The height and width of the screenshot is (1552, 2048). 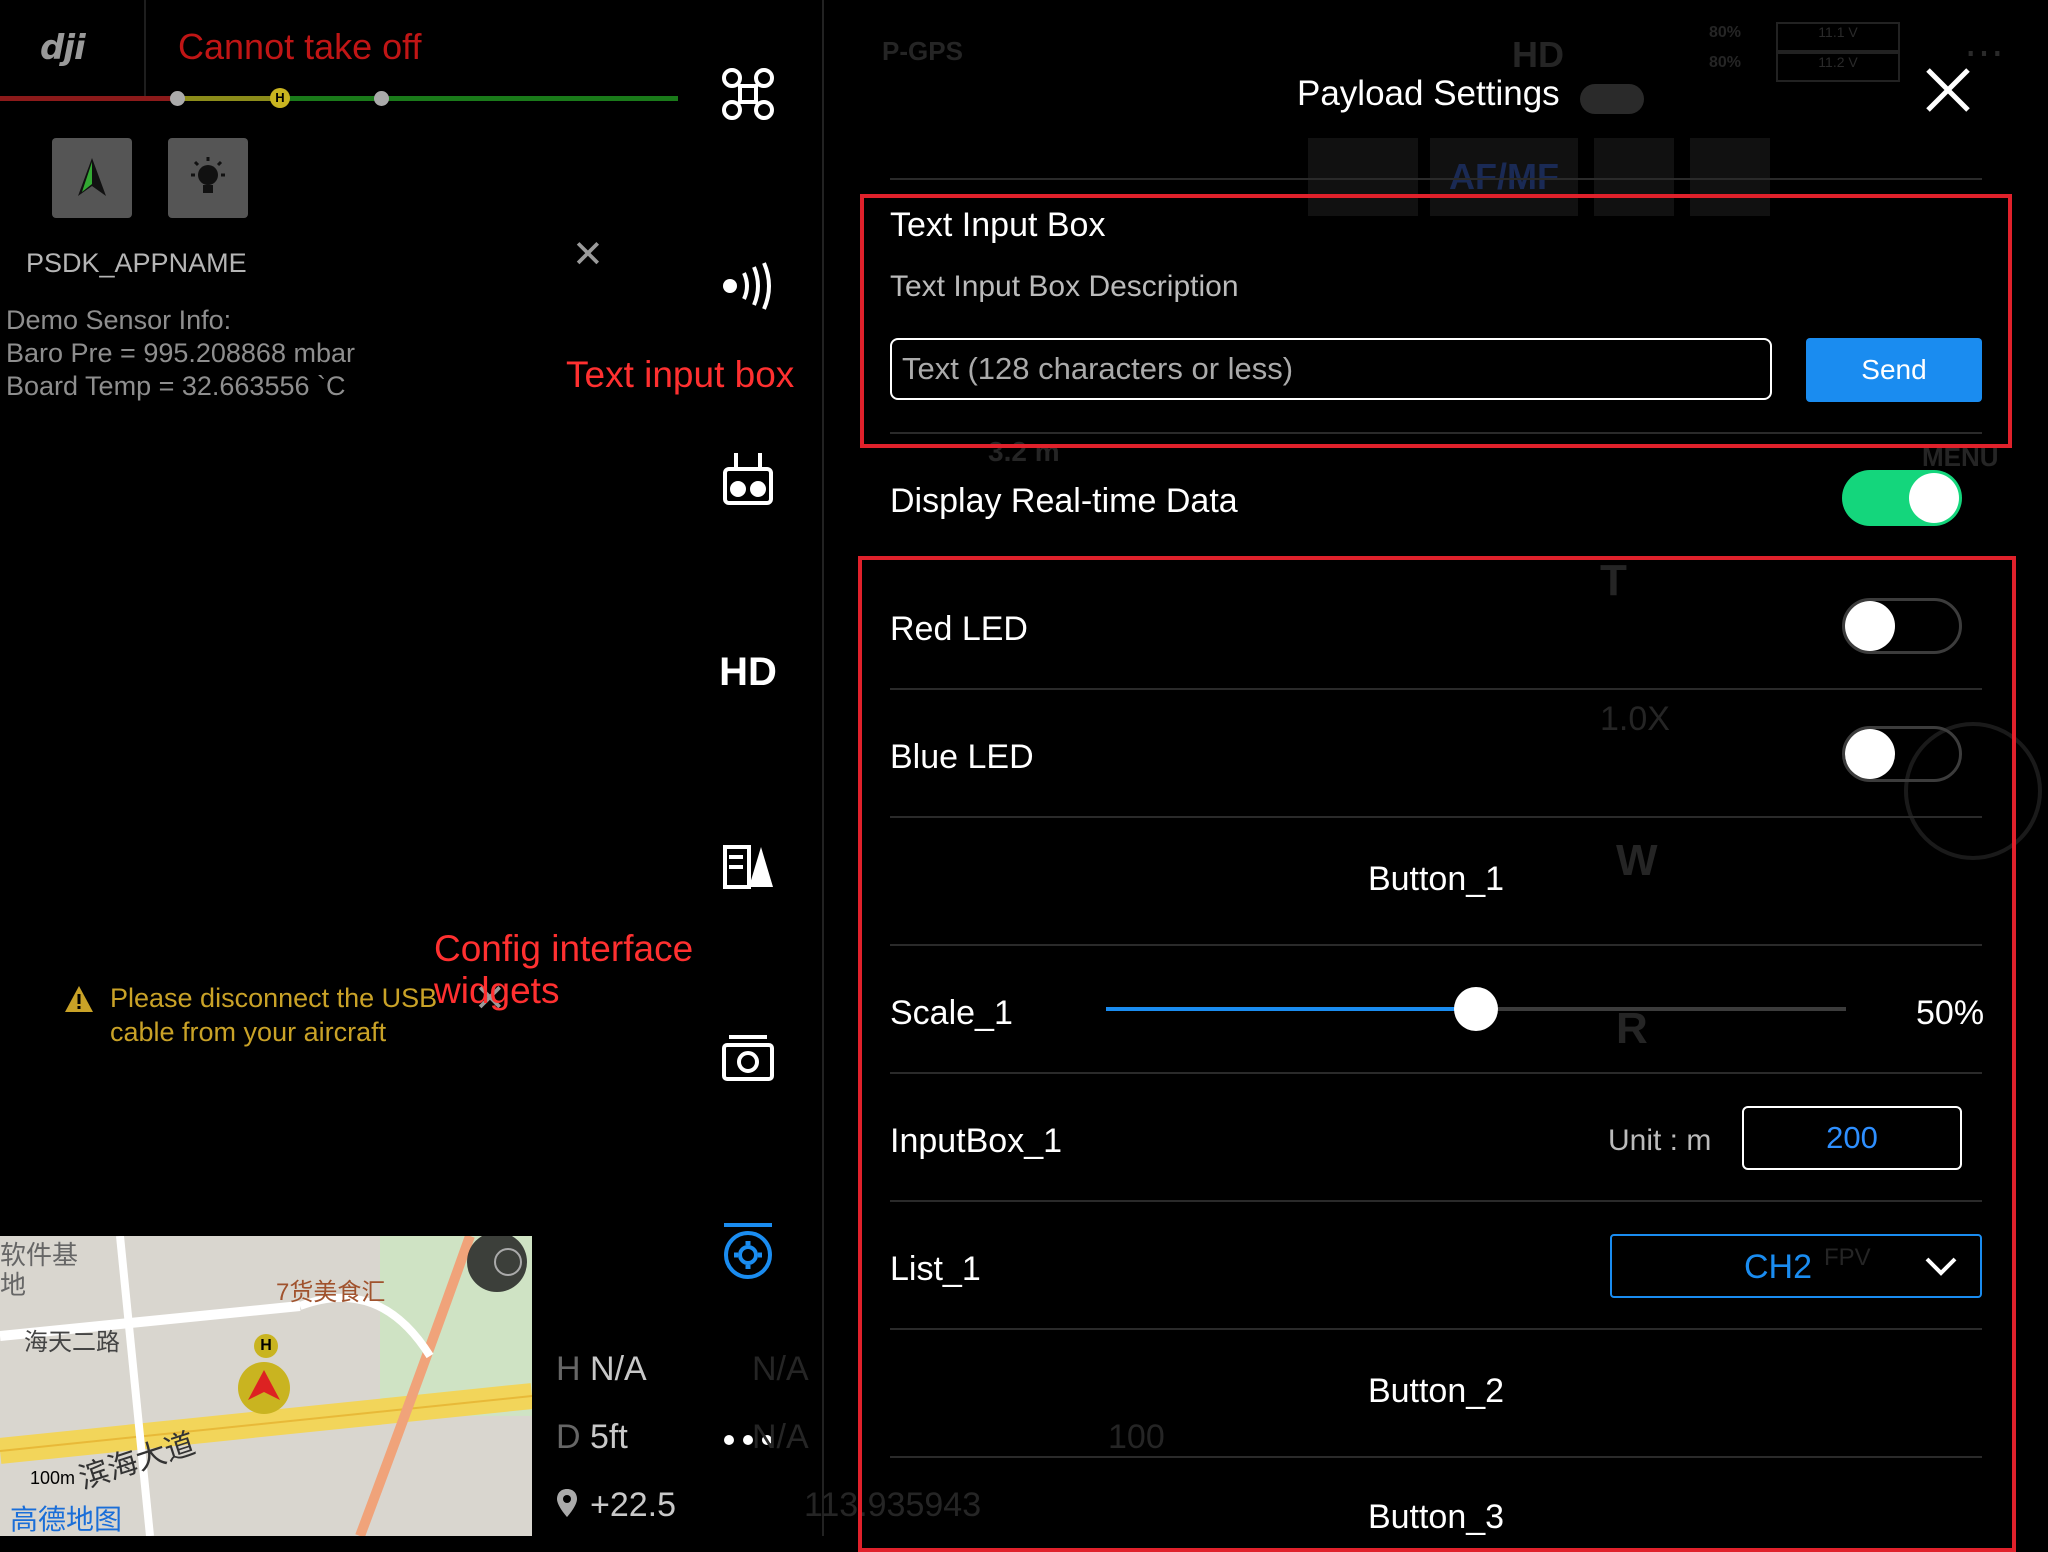 What do you see at coordinates (1934, 498) in the screenshot?
I see `toggle-knob` at bounding box center [1934, 498].